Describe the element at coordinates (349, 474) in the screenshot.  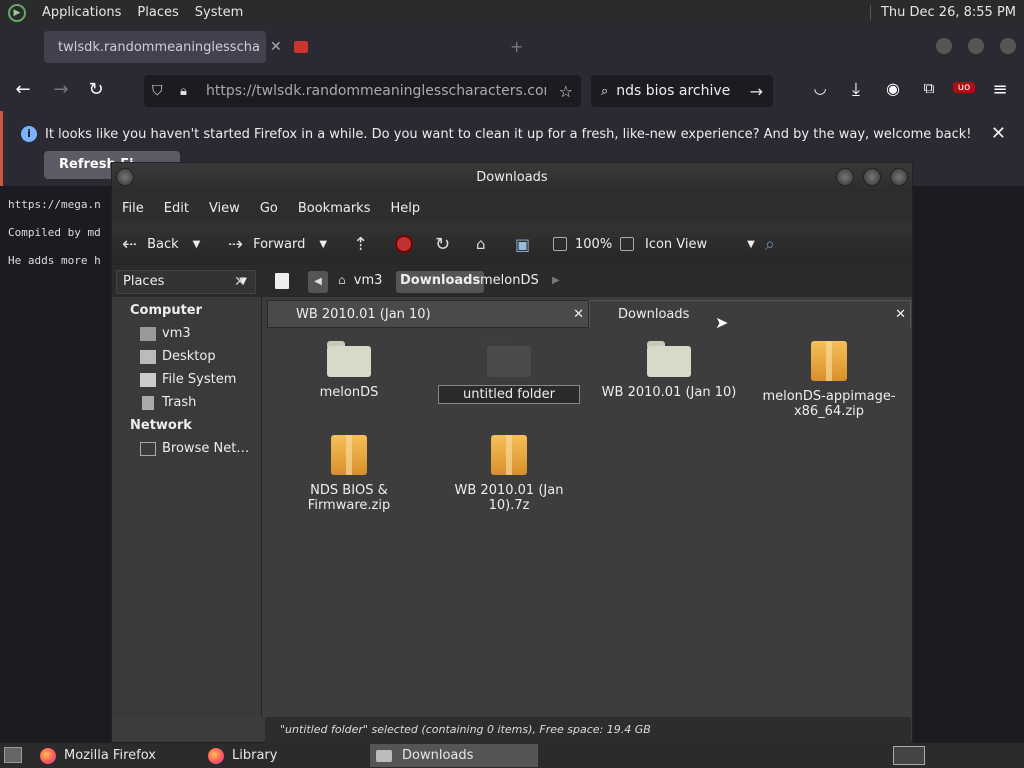
I see `archive-item: NDS BIOS & Firmware.zip` at that location.